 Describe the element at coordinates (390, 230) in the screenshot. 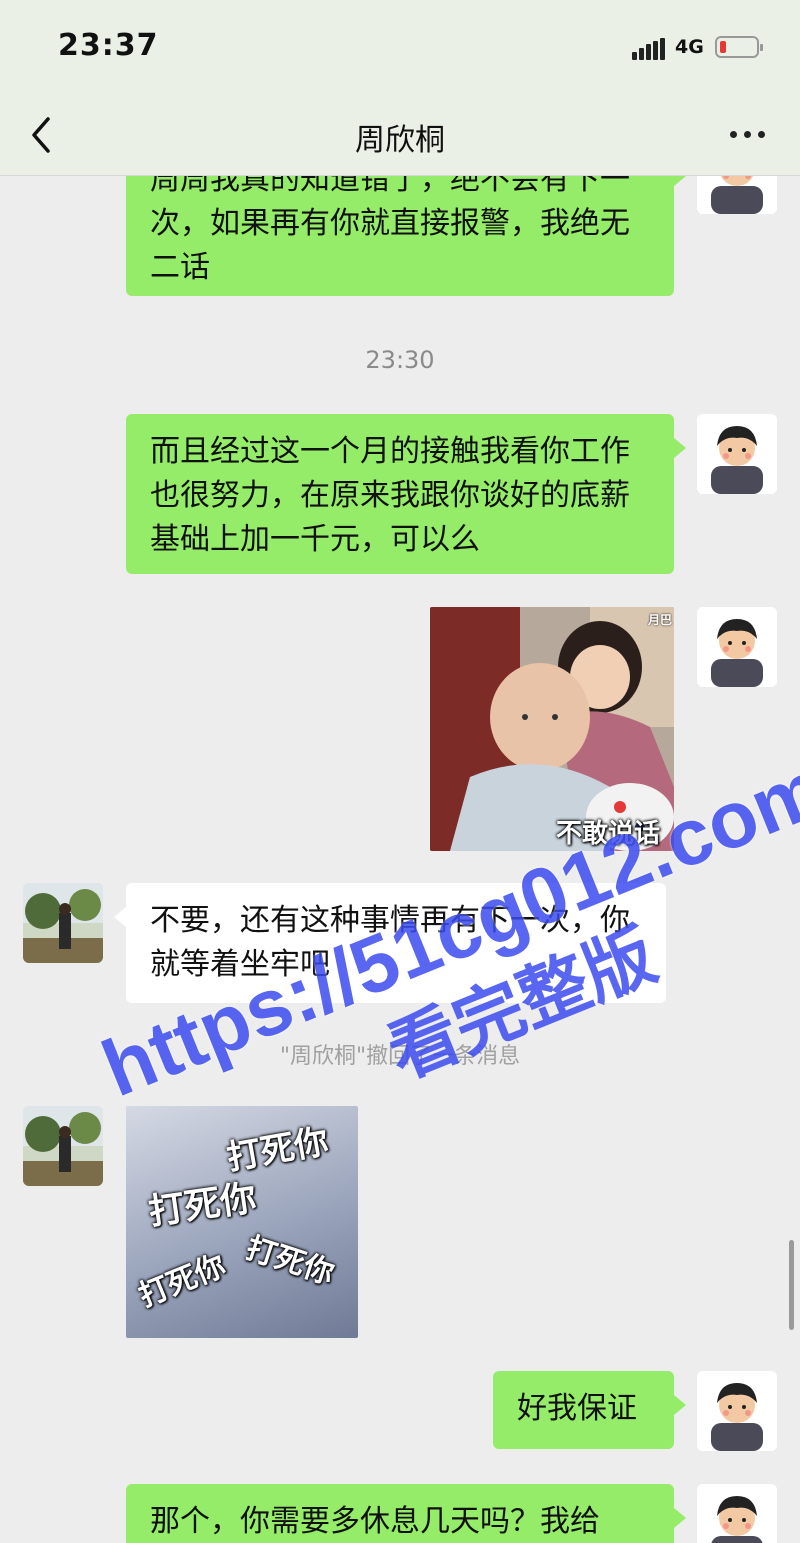

I see `message-text: 周周我真的知道错了，绝不会有下一次，如果再有你就直接报警，我绝无二话` at that location.